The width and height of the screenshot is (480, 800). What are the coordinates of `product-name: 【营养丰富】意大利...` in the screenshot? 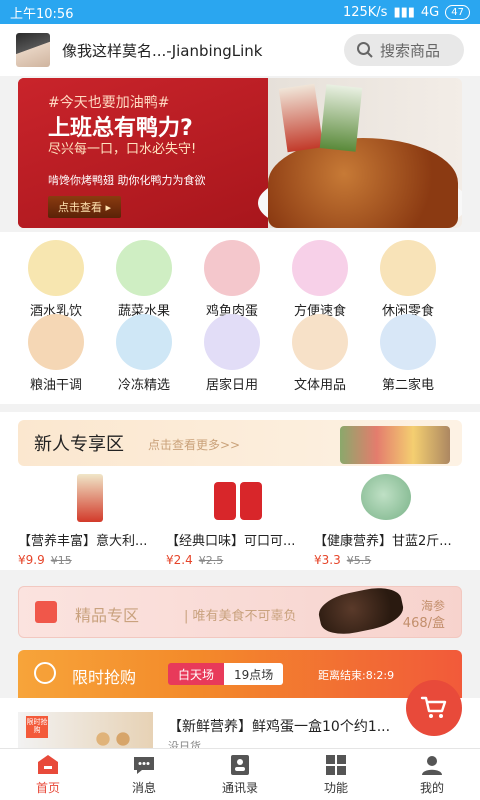 It's located at (83, 541).